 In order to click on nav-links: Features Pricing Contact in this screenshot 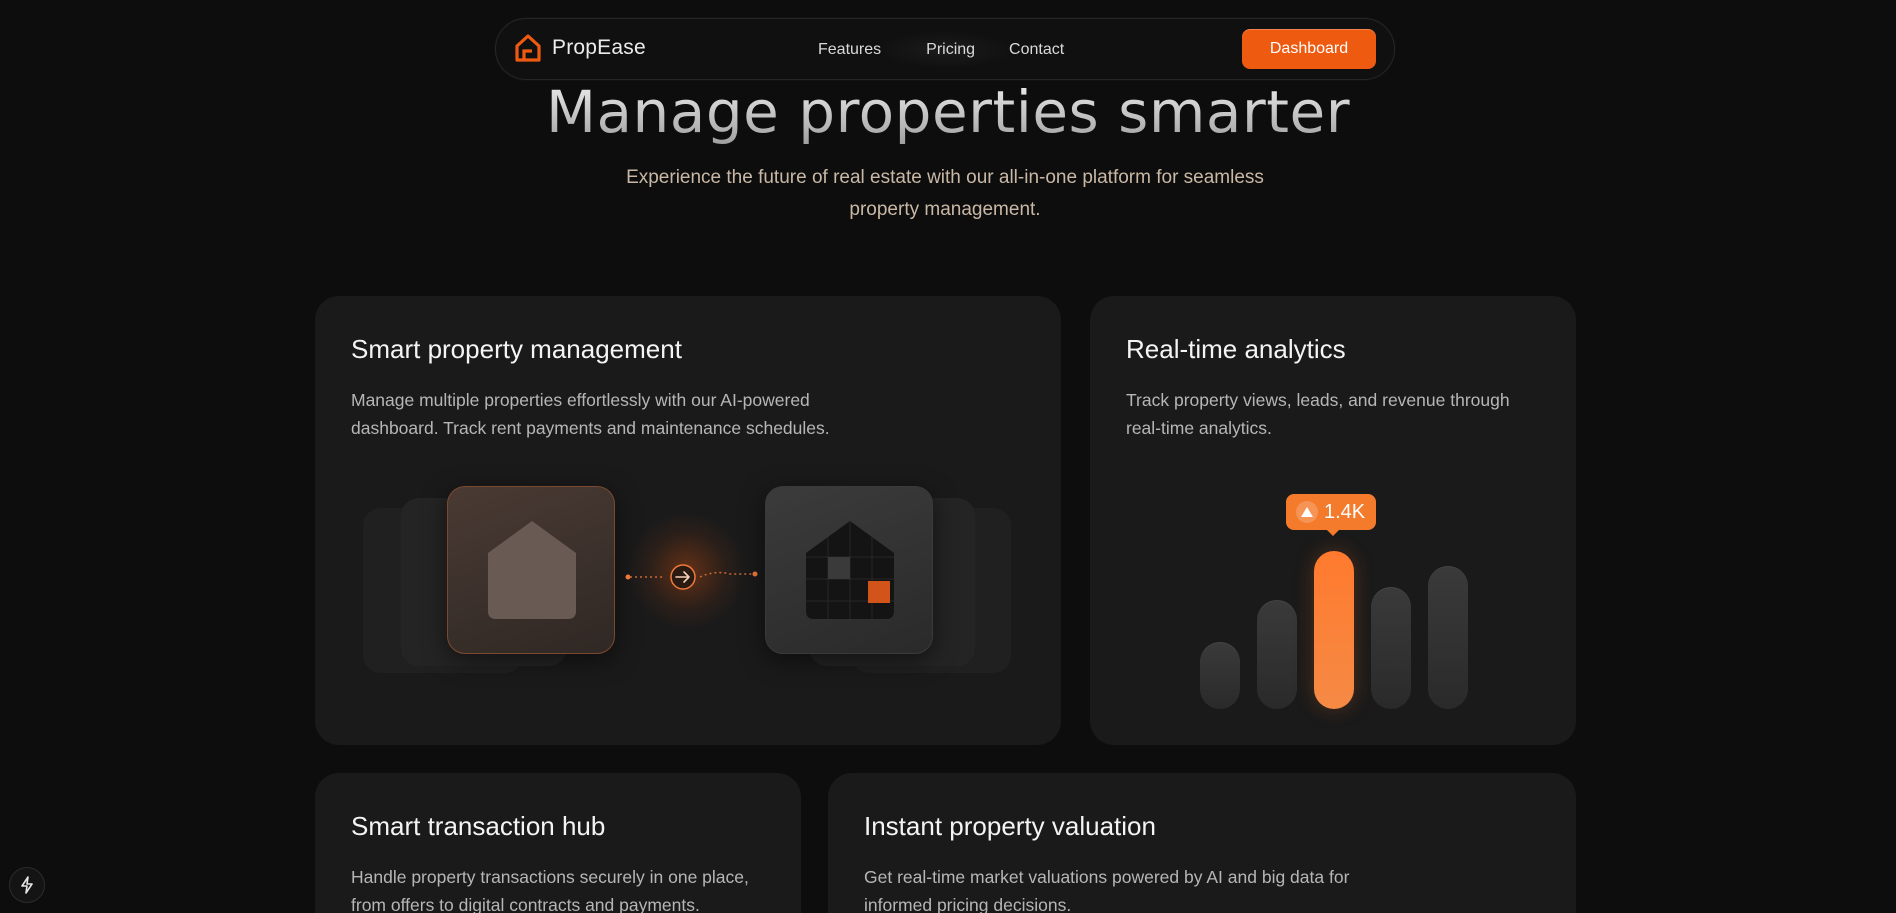, I will do `click(941, 50)`.